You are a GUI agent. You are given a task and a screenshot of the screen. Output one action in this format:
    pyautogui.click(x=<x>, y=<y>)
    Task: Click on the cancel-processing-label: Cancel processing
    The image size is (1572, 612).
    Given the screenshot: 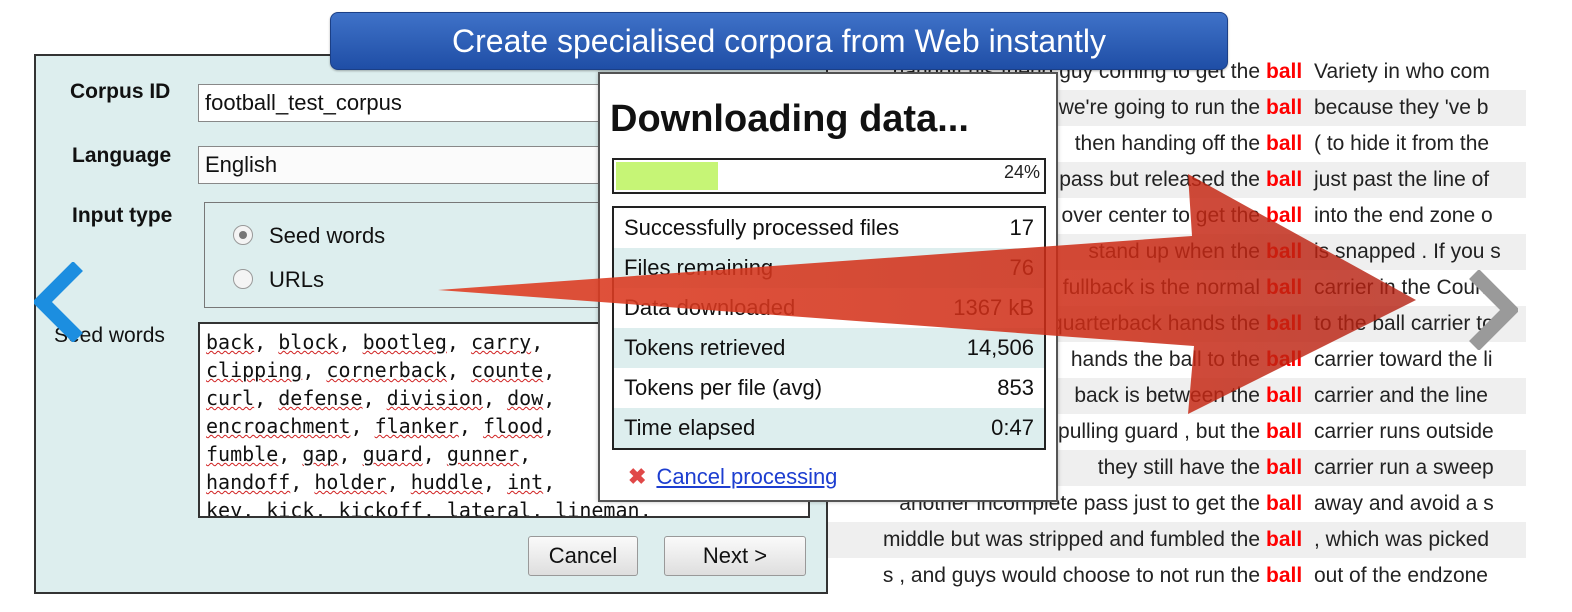 What is the action you would take?
    pyautogui.click(x=746, y=476)
    